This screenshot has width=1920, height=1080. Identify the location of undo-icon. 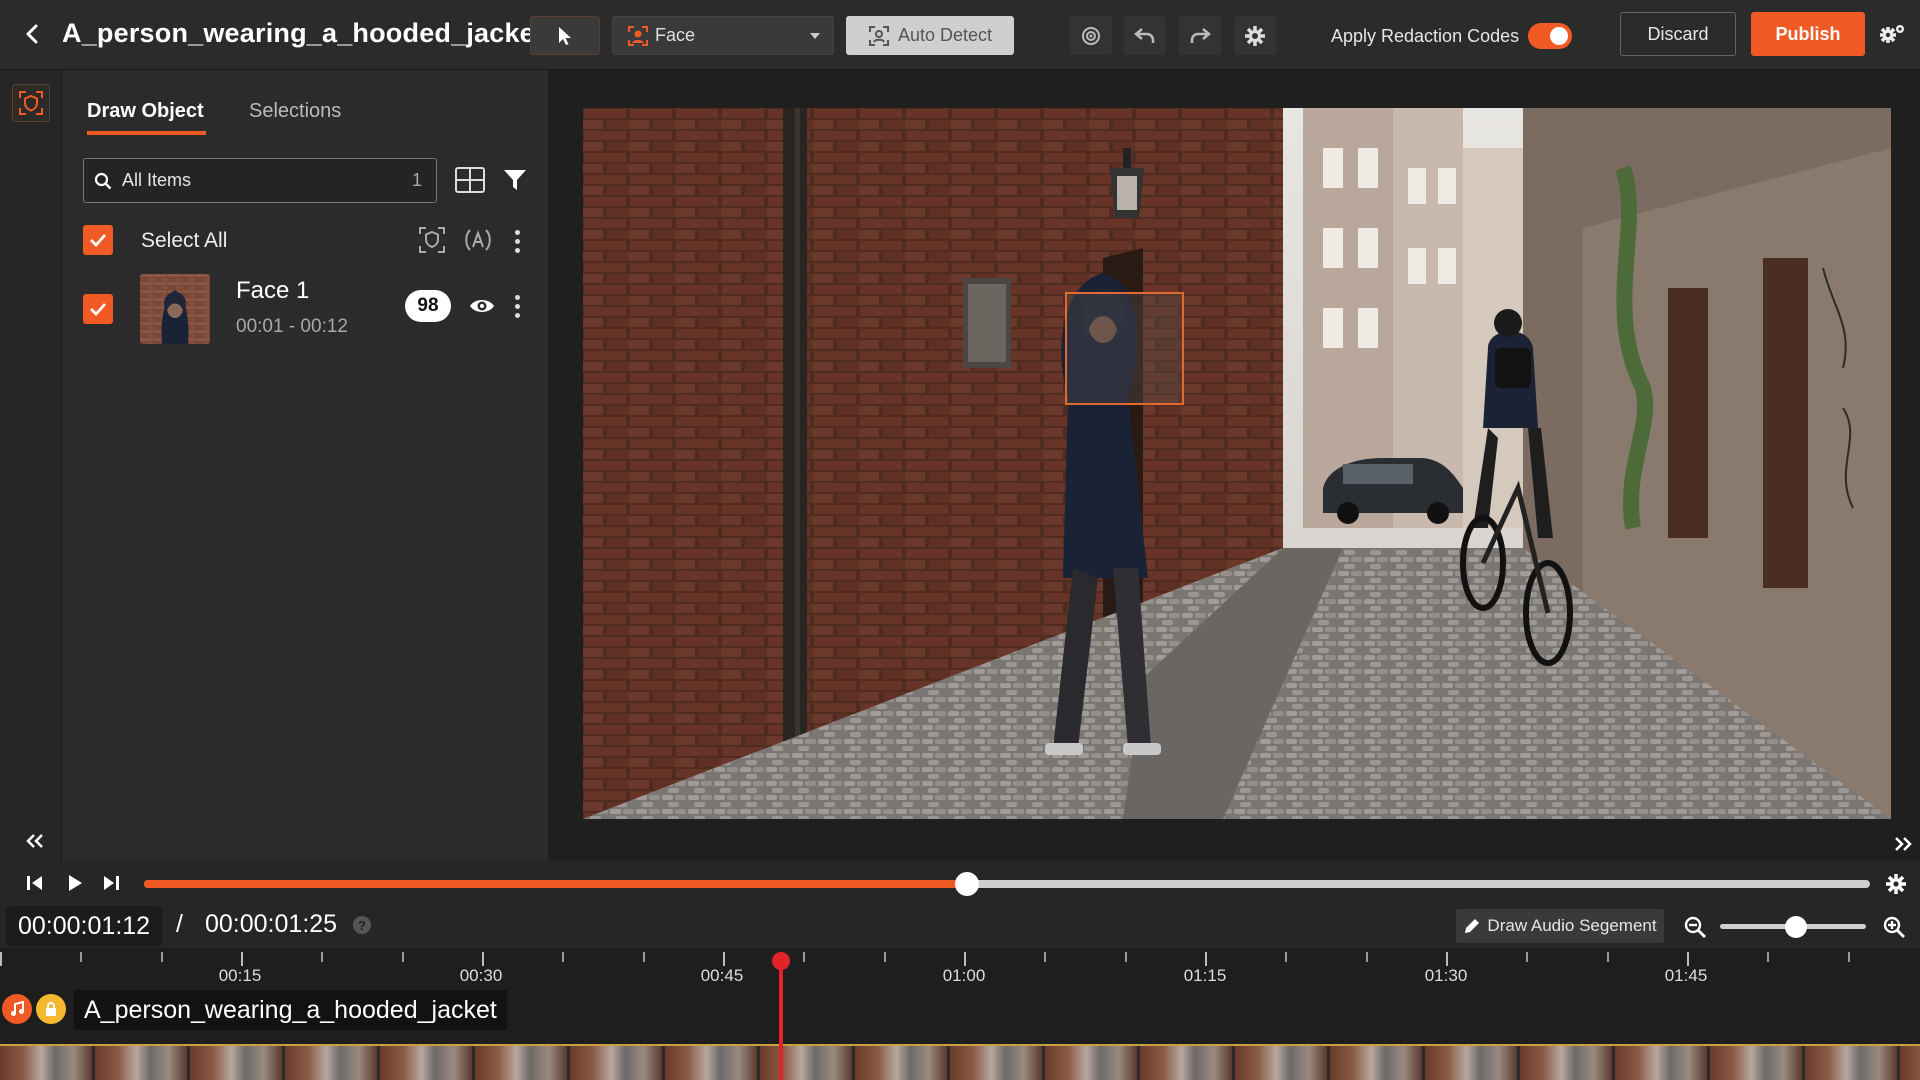
(1144, 35).